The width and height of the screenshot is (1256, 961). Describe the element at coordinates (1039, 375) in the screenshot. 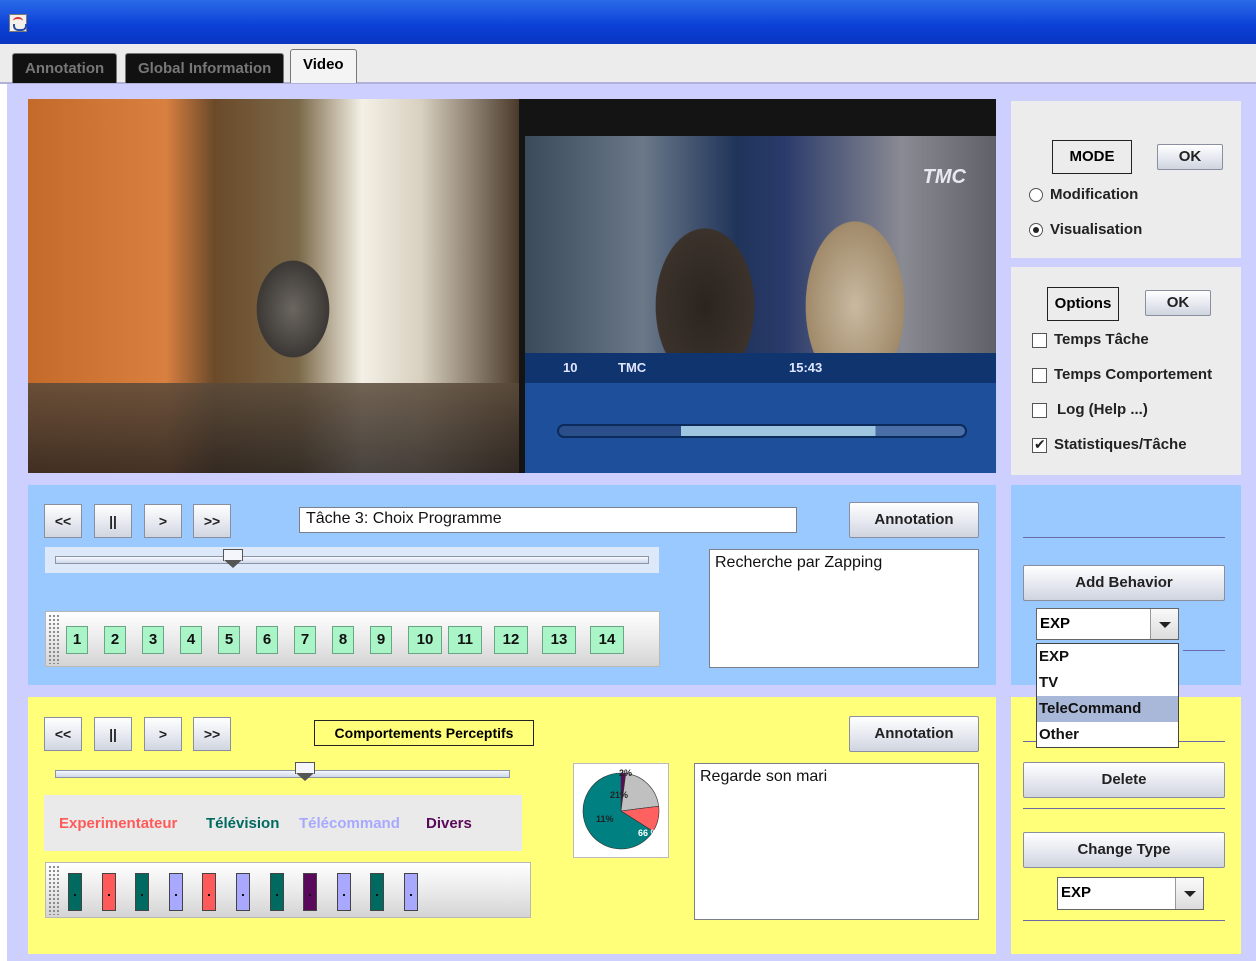

I see `temps-comportement-checkbox` at that location.